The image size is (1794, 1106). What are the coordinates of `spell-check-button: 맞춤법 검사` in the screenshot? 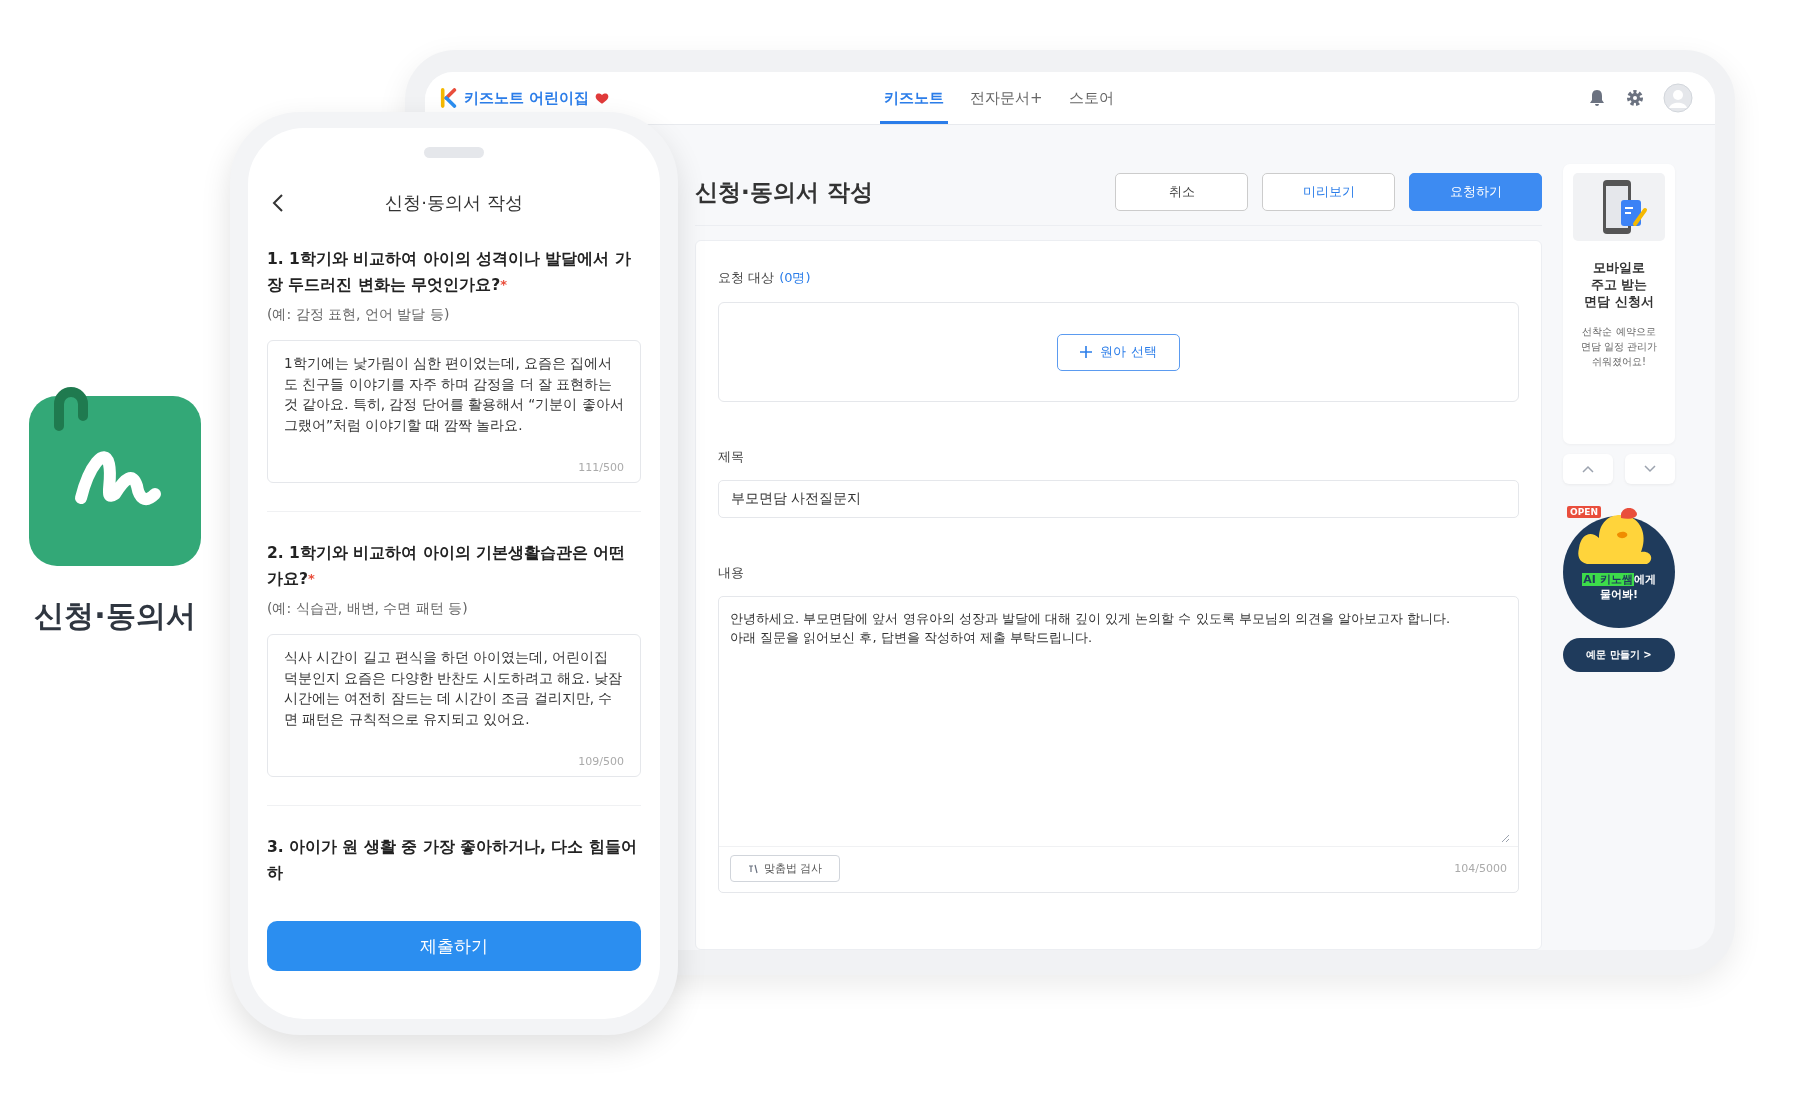 It's located at (785, 868).